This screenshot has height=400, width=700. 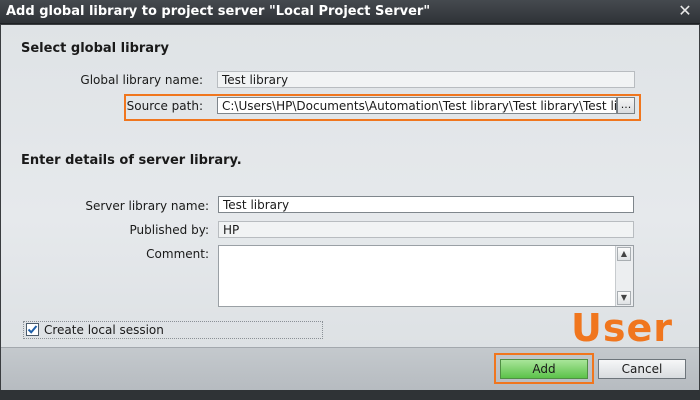 What do you see at coordinates (164, 106) in the screenshot?
I see `source-path-label: Source path:` at bounding box center [164, 106].